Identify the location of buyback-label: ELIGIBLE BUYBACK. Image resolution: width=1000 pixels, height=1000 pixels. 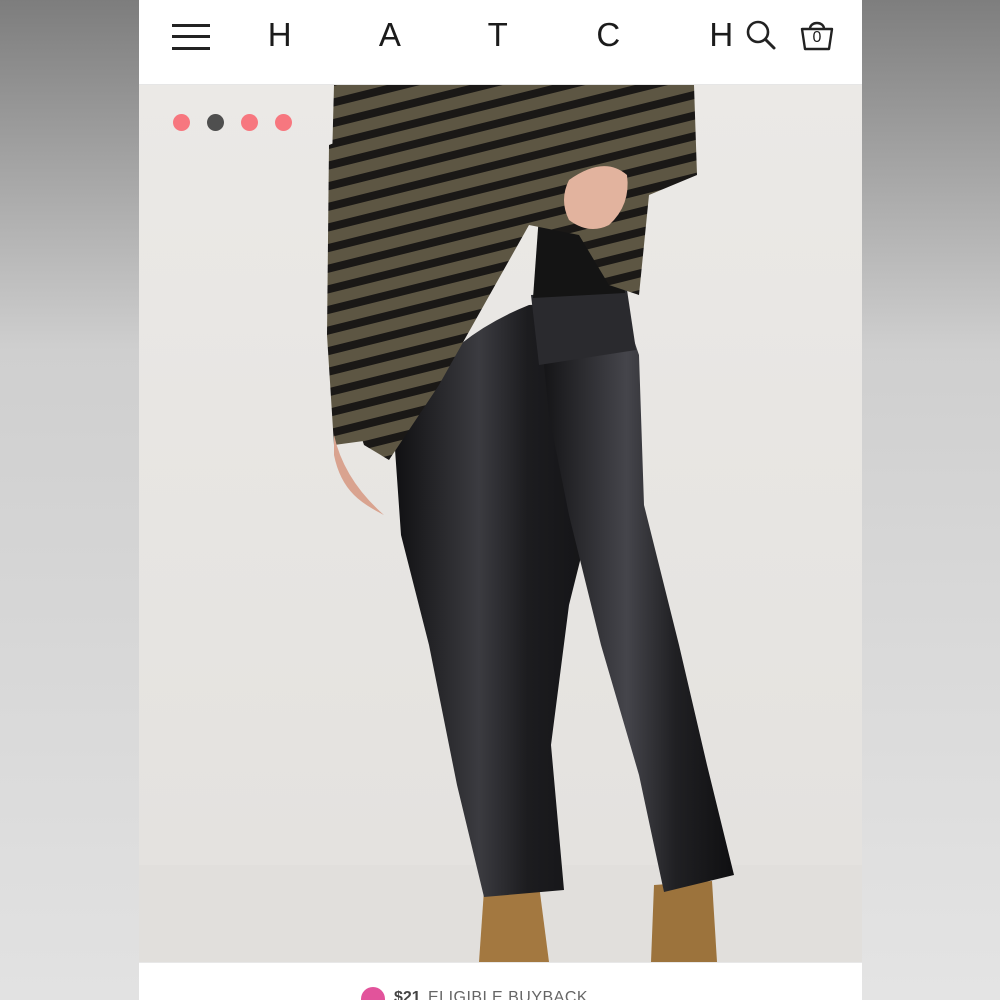
(508, 994).